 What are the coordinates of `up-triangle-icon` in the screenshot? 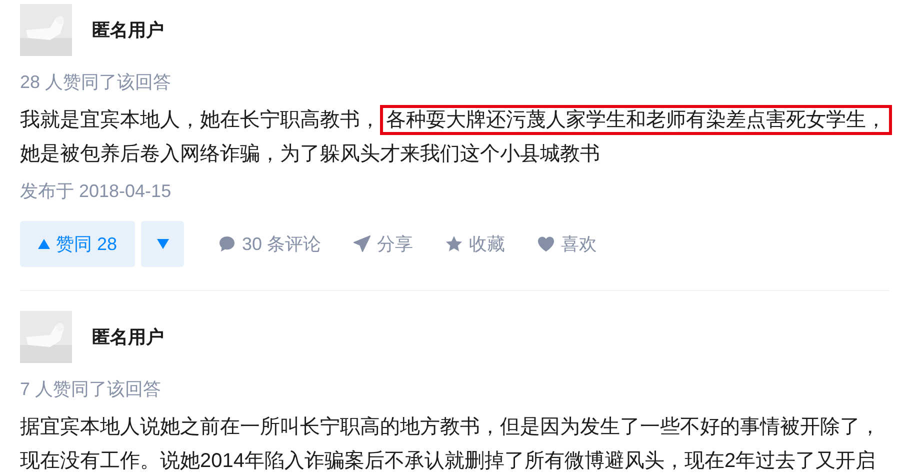 It's located at (44, 244).